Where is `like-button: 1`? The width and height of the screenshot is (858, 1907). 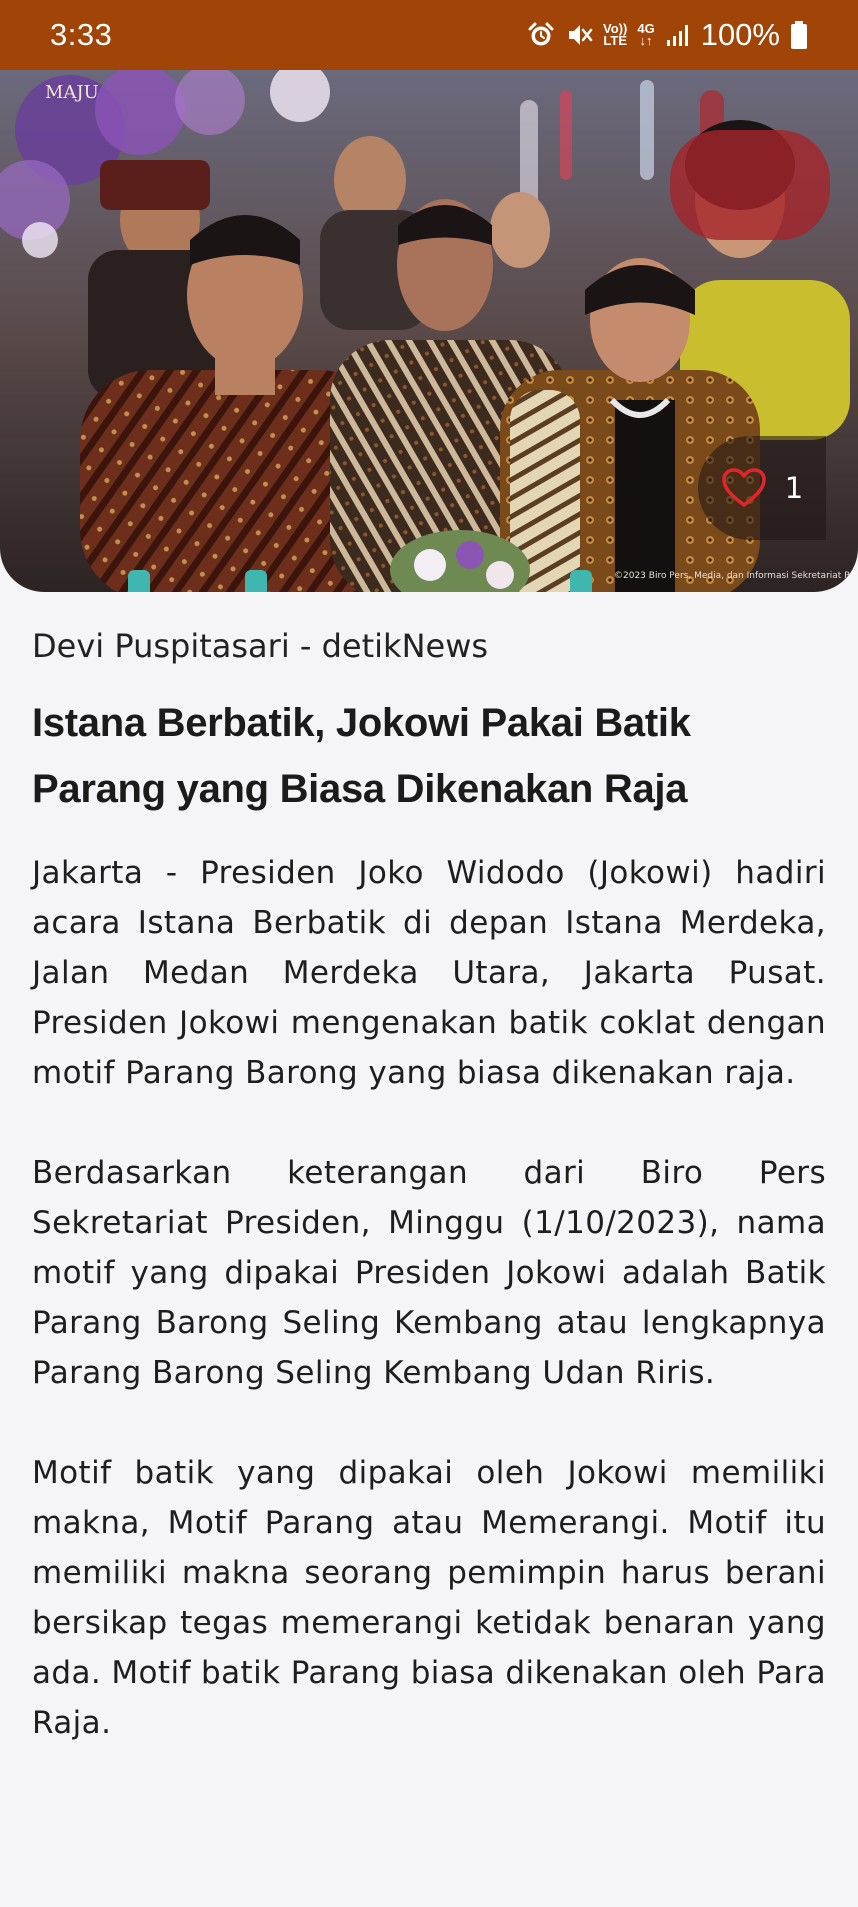 like-button: 1 is located at coordinates (762, 488).